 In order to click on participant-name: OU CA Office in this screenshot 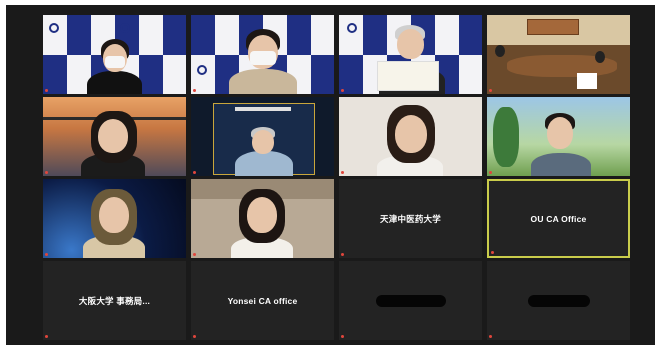, I will do `click(558, 218)`.